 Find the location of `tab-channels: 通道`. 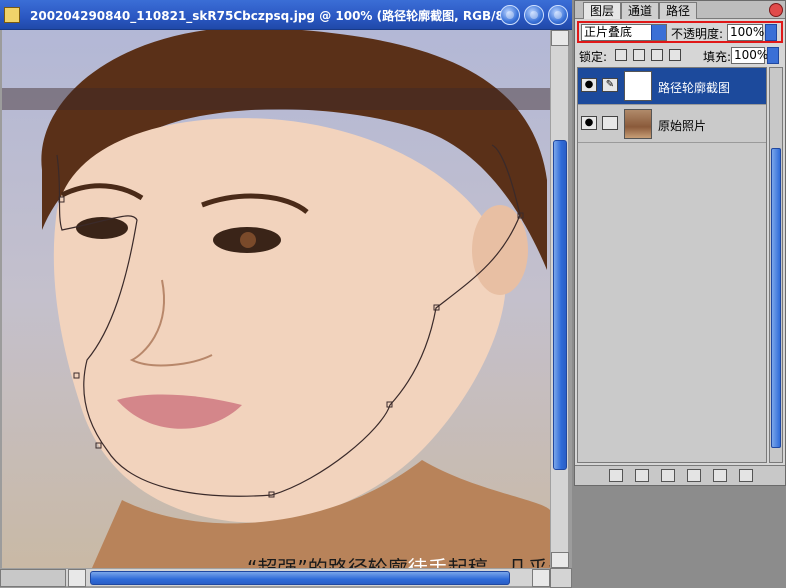

tab-channels: 通道 is located at coordinates (640, 10).